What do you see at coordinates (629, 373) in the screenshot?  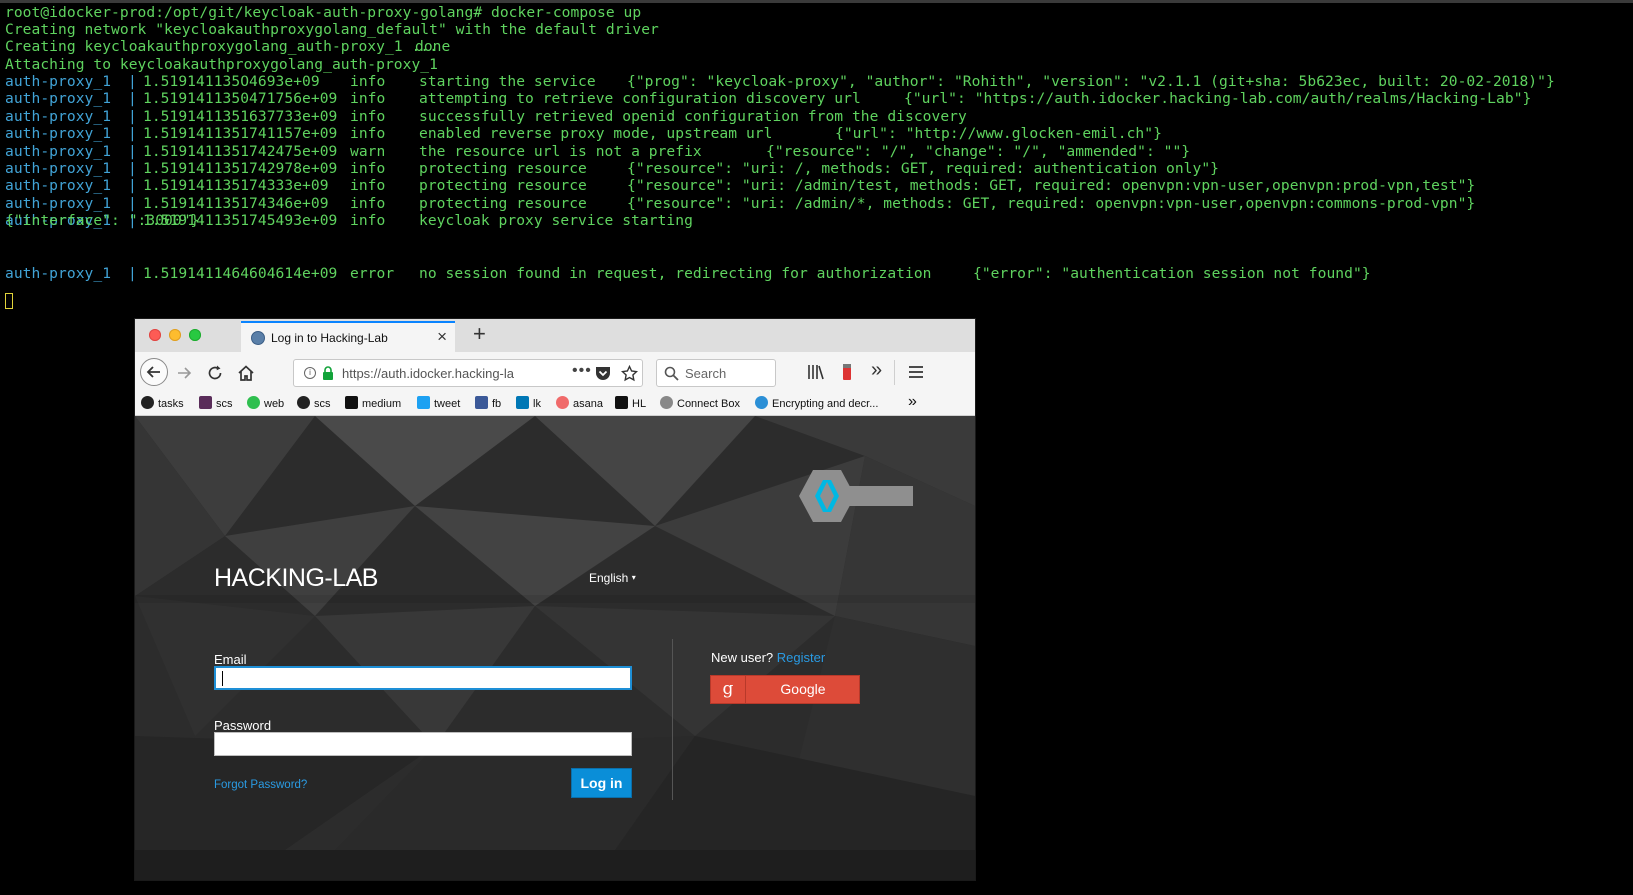 I see `bookmark-star-icon` at bounding box center [629, 373].